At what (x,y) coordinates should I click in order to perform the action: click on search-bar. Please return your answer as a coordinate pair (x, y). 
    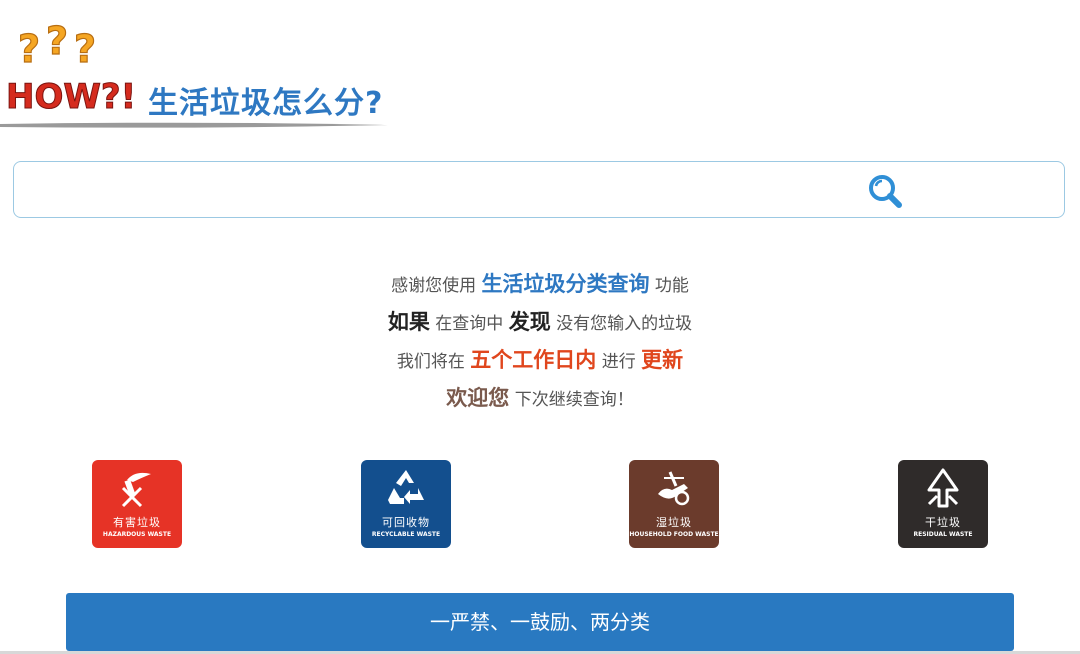
    Looking at the image, I should click on (539, 189).